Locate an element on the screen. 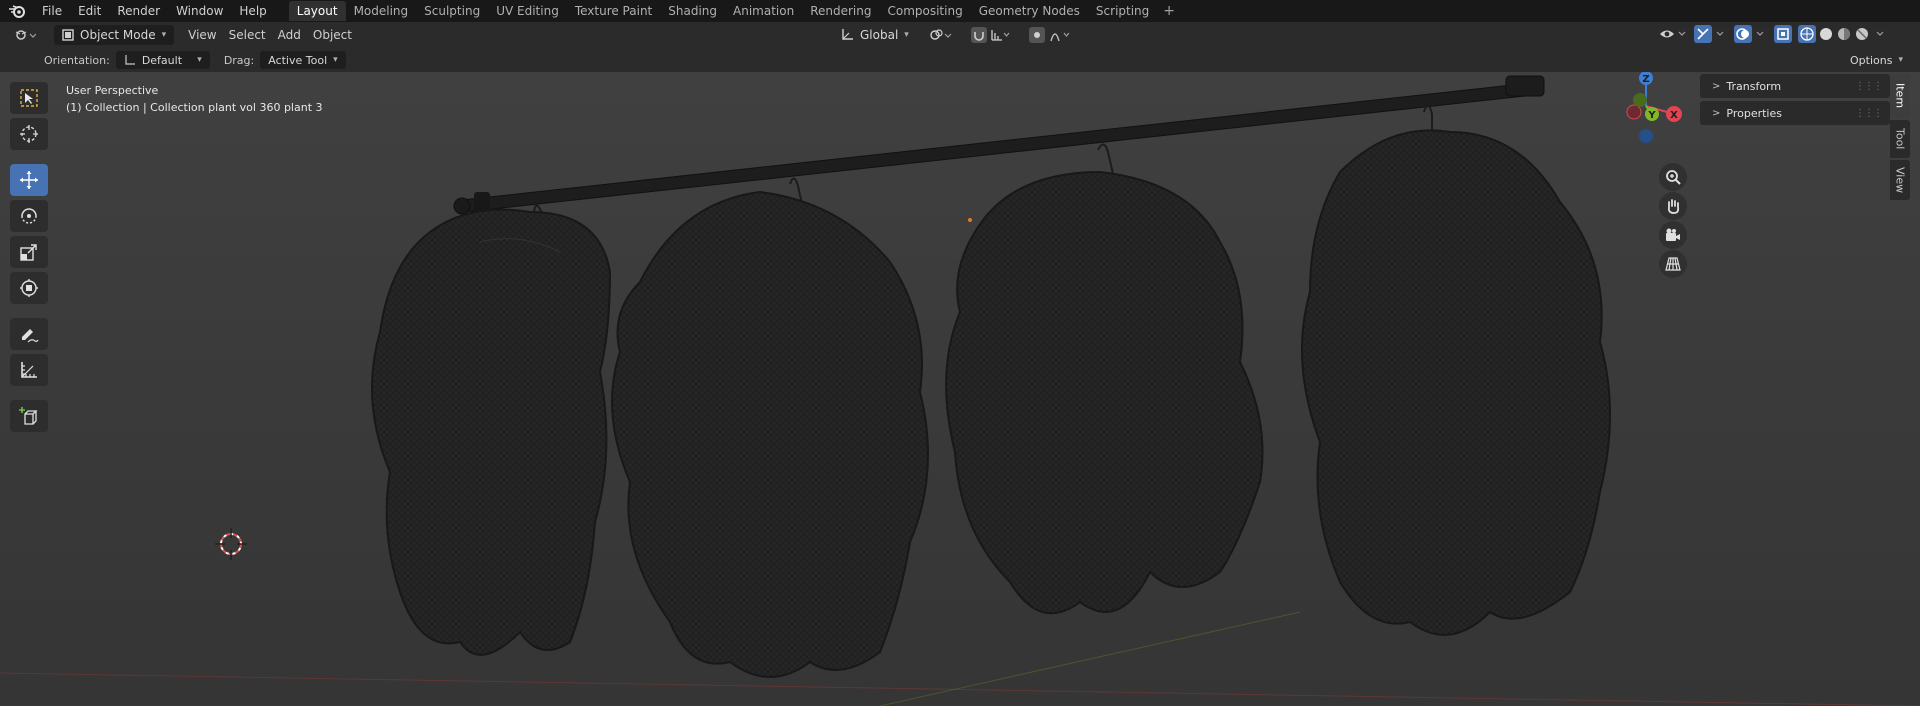  cursor-tool is located at coordinates (29, 134).